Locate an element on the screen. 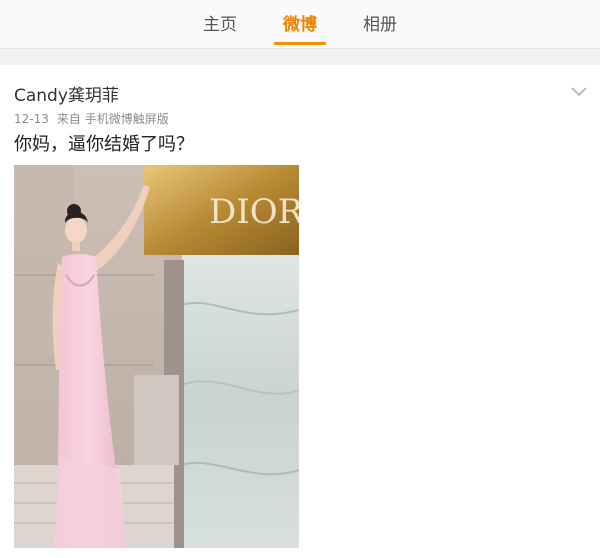 This screenshot has height=558, width=600. sign-text: DIOR is located at coordinates (254, 212).